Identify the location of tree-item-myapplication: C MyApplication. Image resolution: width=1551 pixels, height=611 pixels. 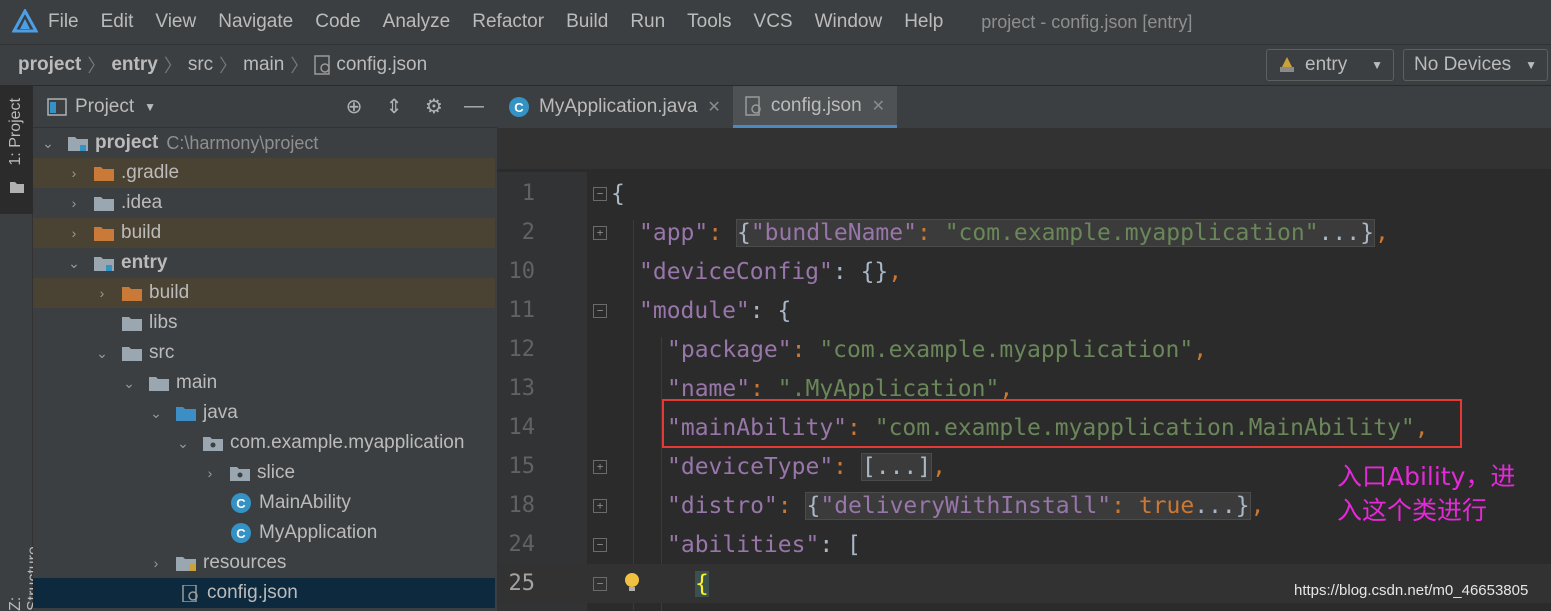
(264, 533).